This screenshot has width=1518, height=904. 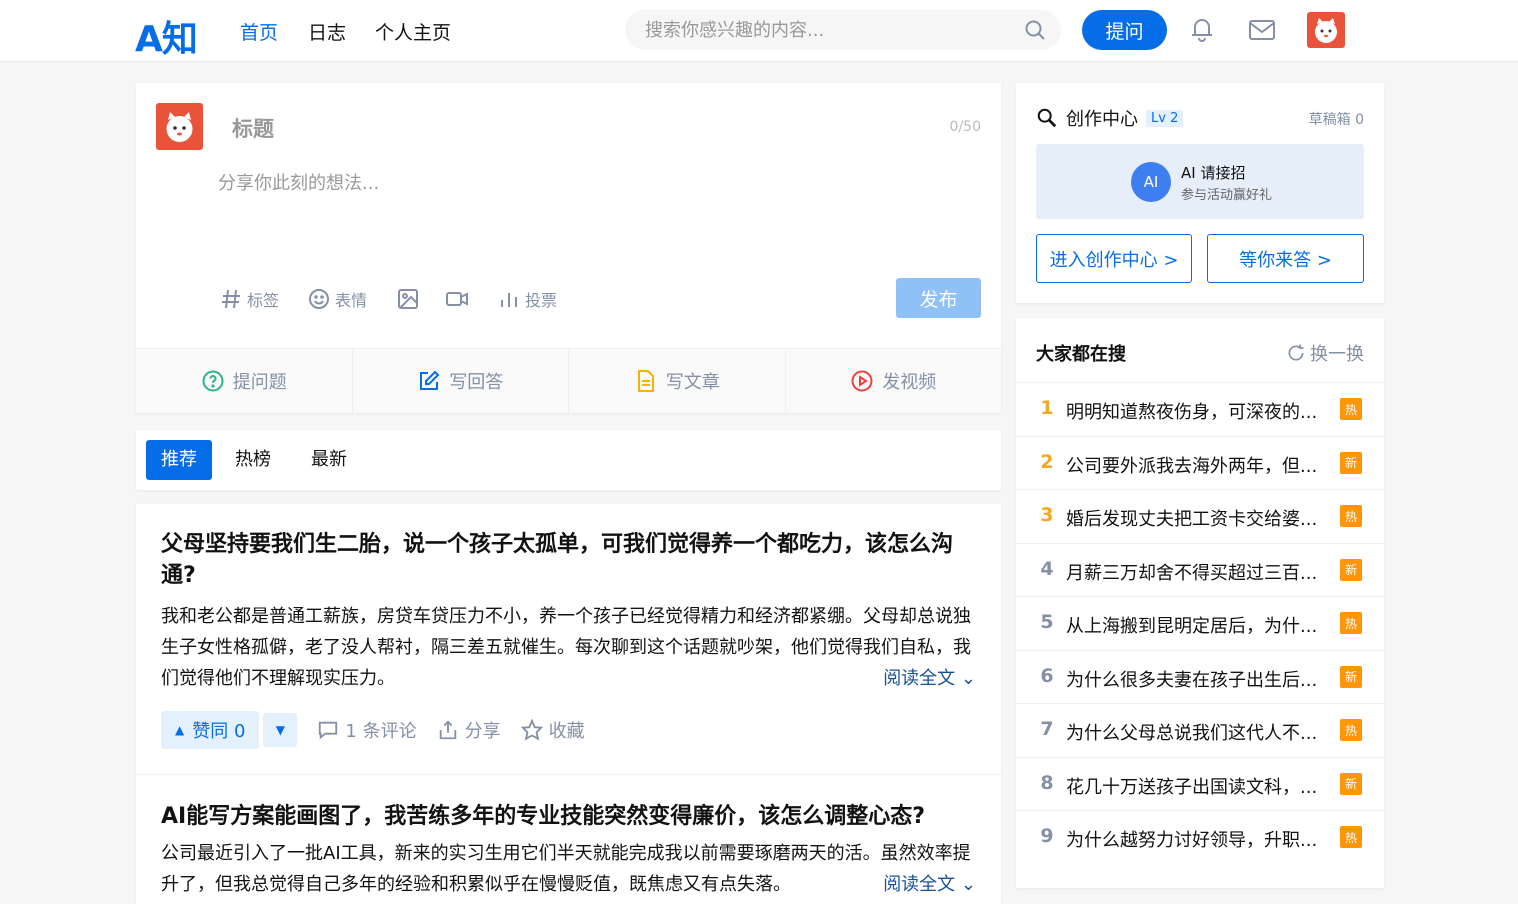 What do you see at coordinates (552, 730) in the screenshot?
I see `favorite-button: 收藏` at bounding box center [552, 730].